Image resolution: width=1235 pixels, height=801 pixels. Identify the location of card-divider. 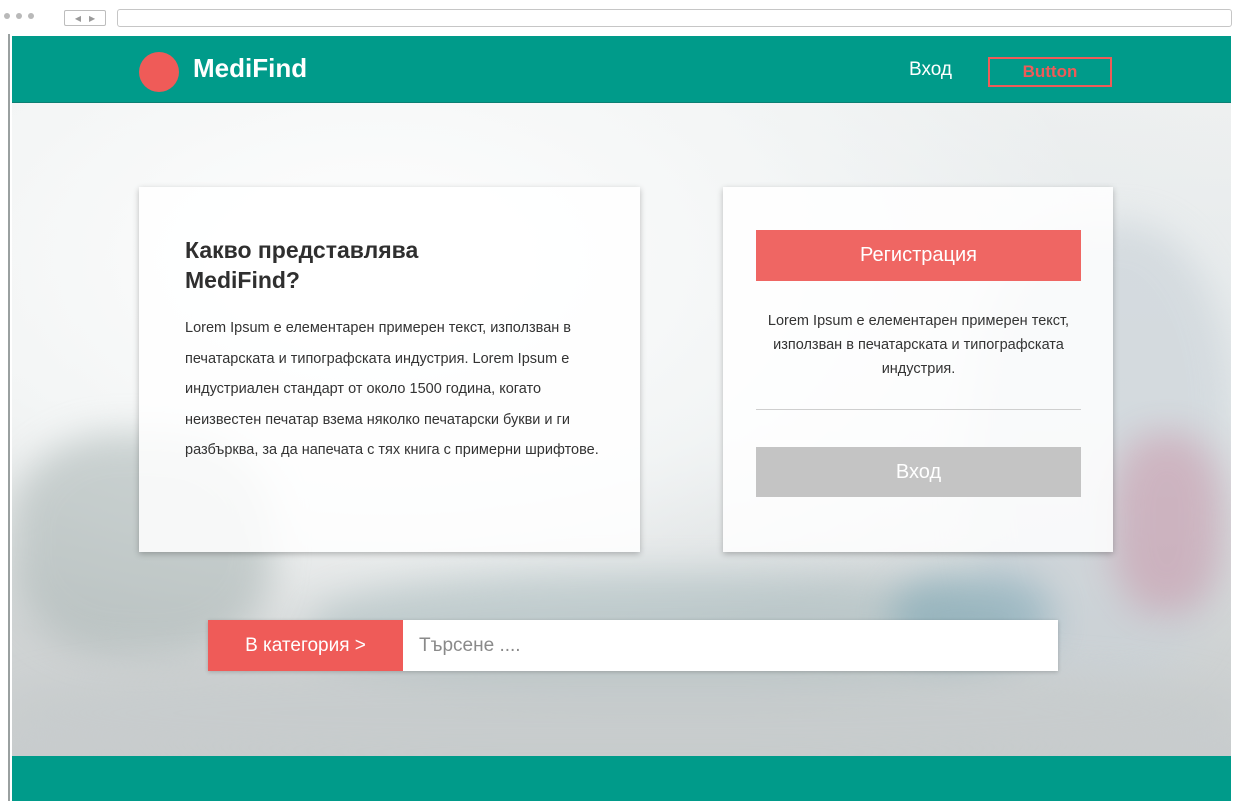
(918, 409).